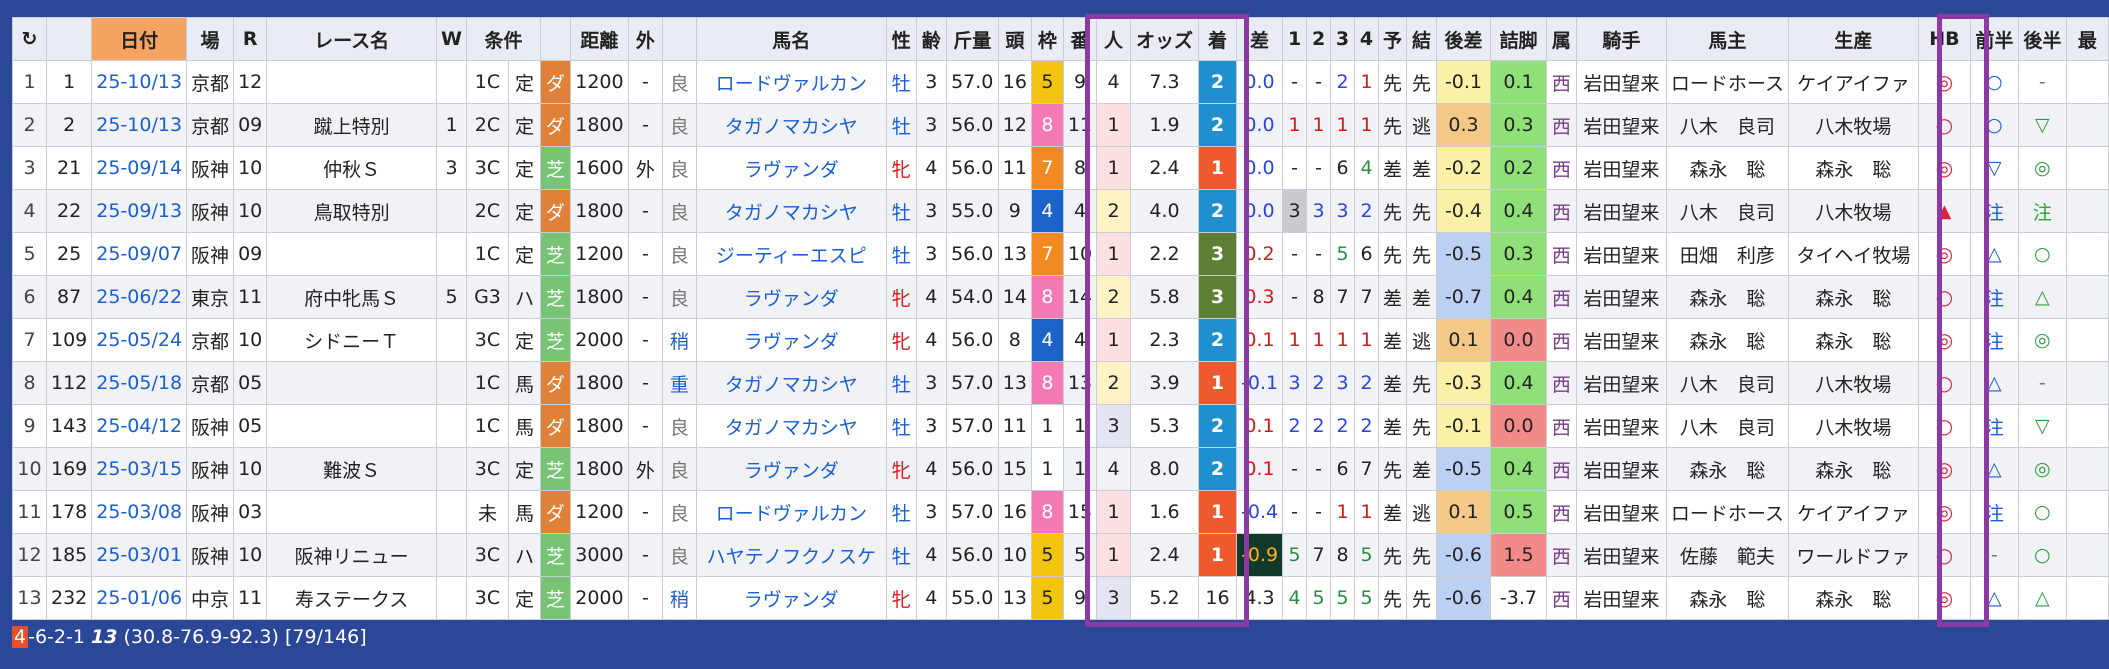  I want to click on last-cell, so click(2087, 340).